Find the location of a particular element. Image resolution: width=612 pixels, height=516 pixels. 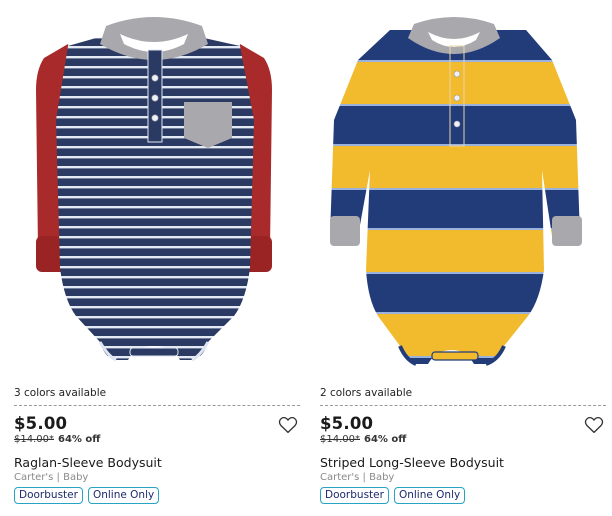

product-name-link: Striped Long-Sleeve Bodysuit is located at coordinates (412, 462).